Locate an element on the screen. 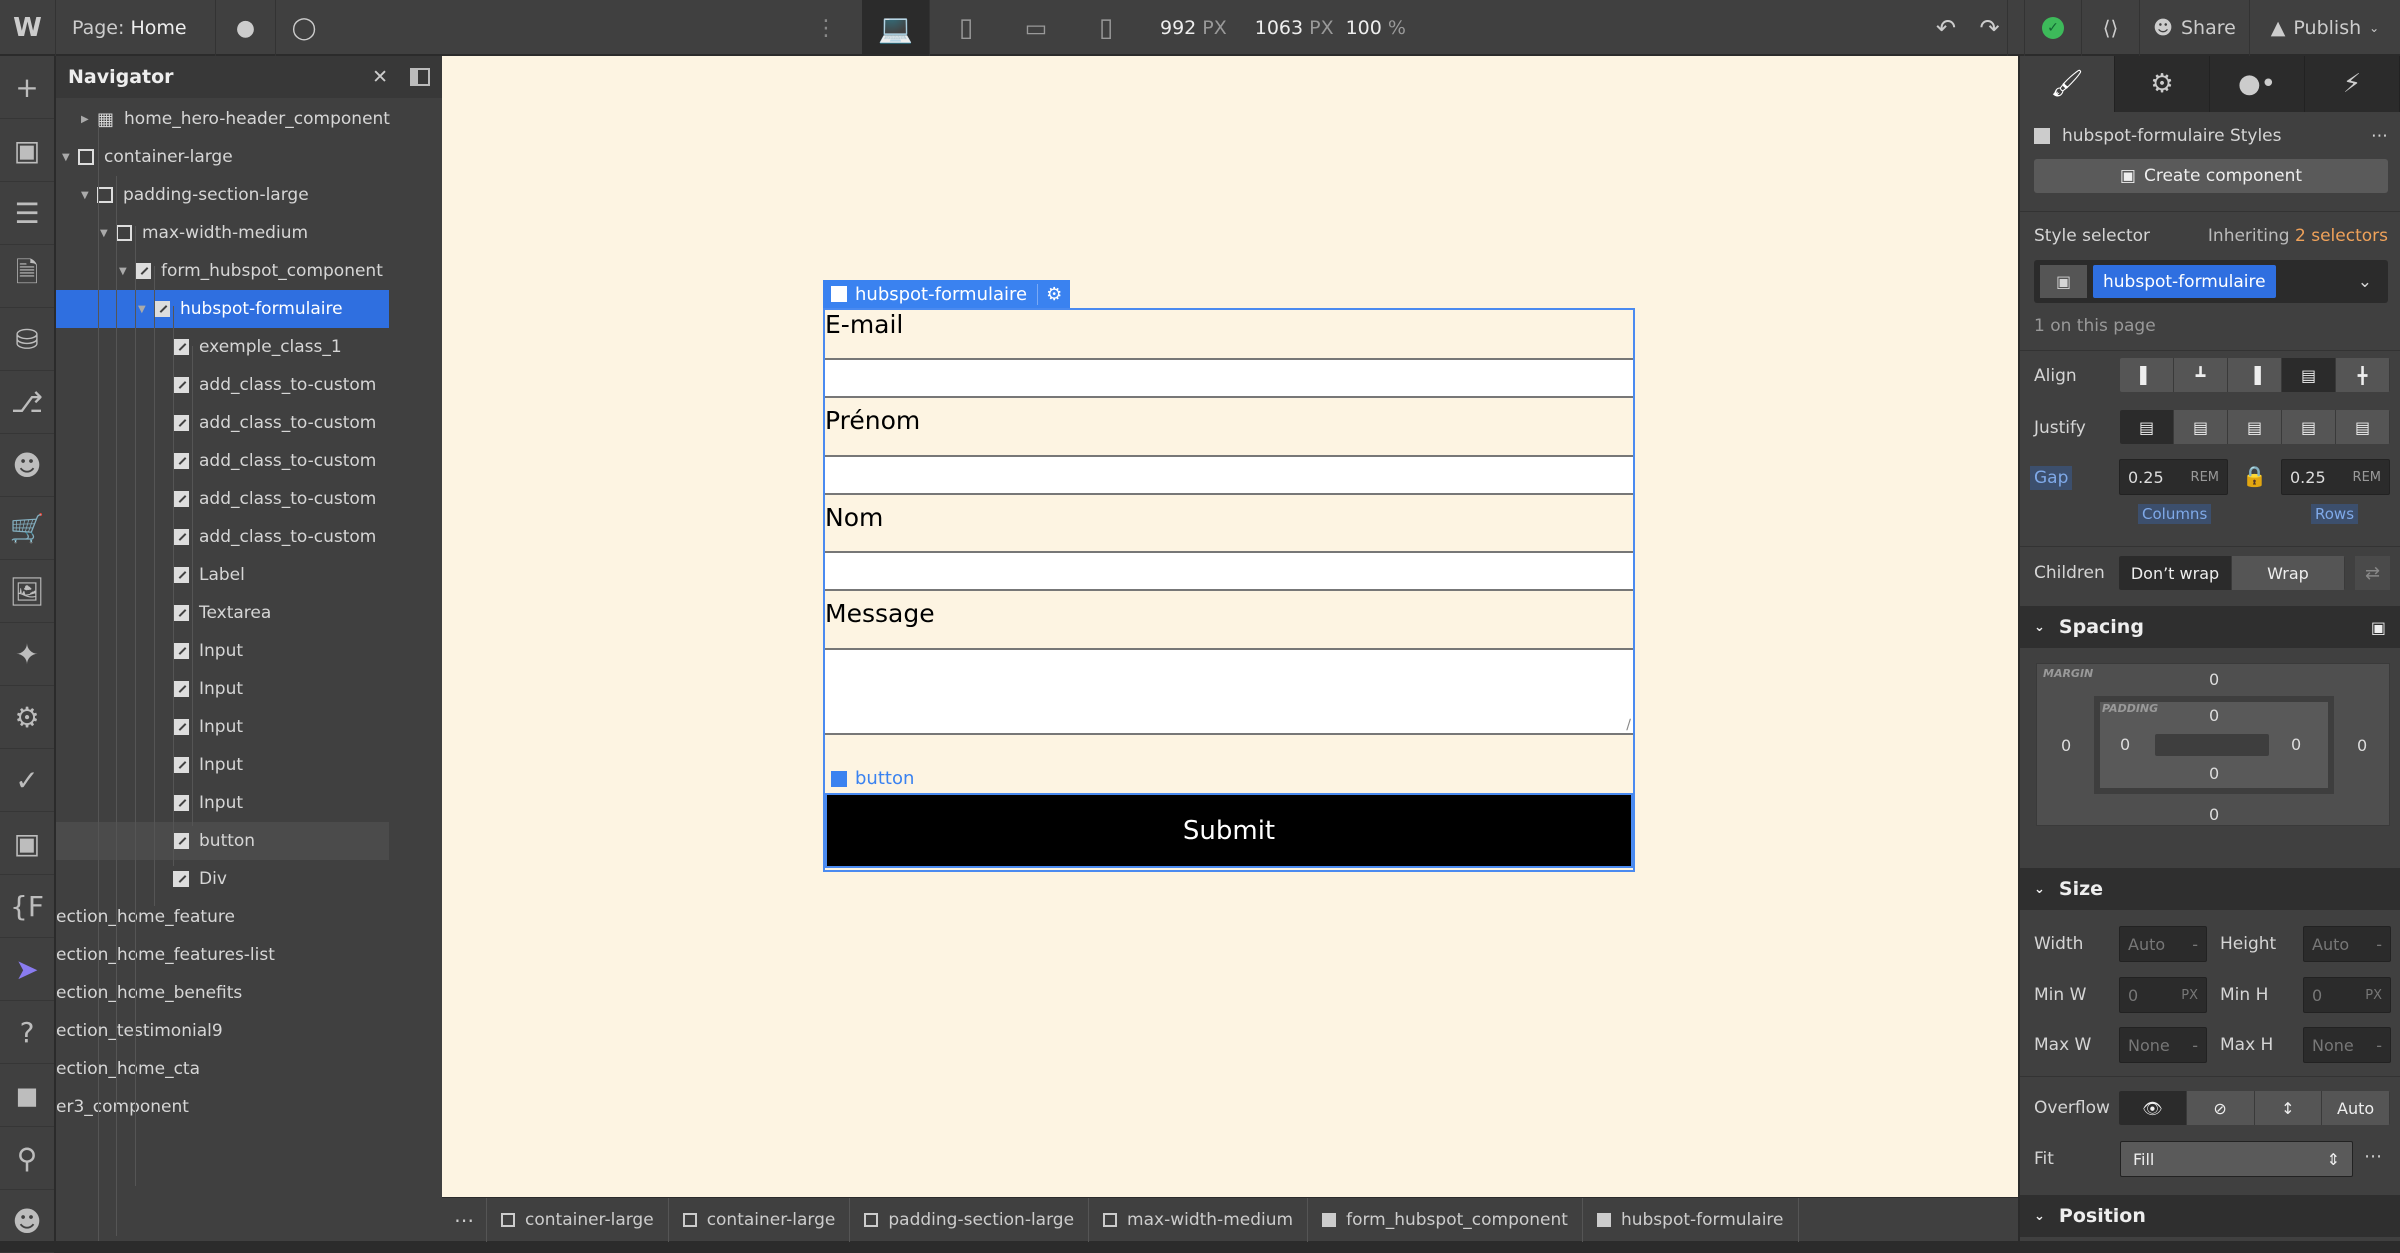 The height and width of the screenshot is (1253, 2400). collapse-all-icon: ✕ is located at coordinates (380, 77).